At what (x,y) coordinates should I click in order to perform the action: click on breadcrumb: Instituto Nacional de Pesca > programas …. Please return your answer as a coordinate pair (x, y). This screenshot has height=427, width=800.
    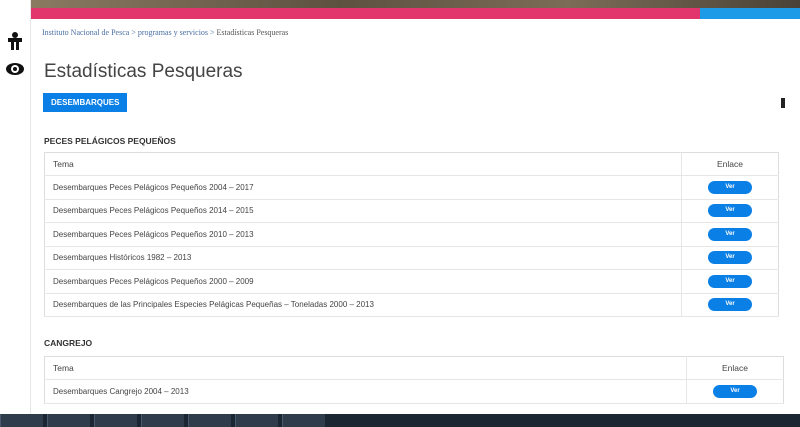
    Looking at the image, I should click on (165, 32).